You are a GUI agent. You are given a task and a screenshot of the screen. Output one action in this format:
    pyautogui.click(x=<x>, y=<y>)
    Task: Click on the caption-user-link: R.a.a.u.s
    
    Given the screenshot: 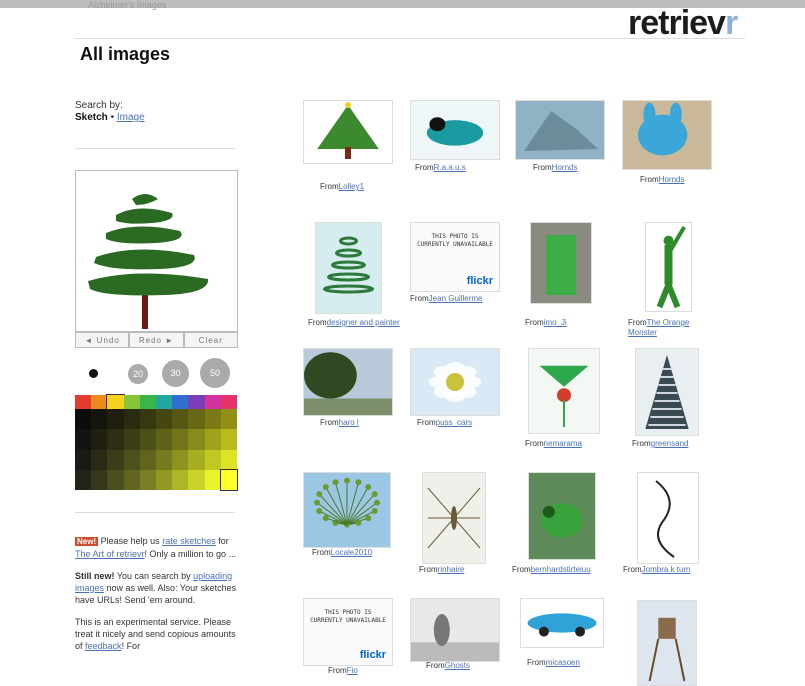 What is the action you would take?
    pyautogui.click(x=450, y=167)
    